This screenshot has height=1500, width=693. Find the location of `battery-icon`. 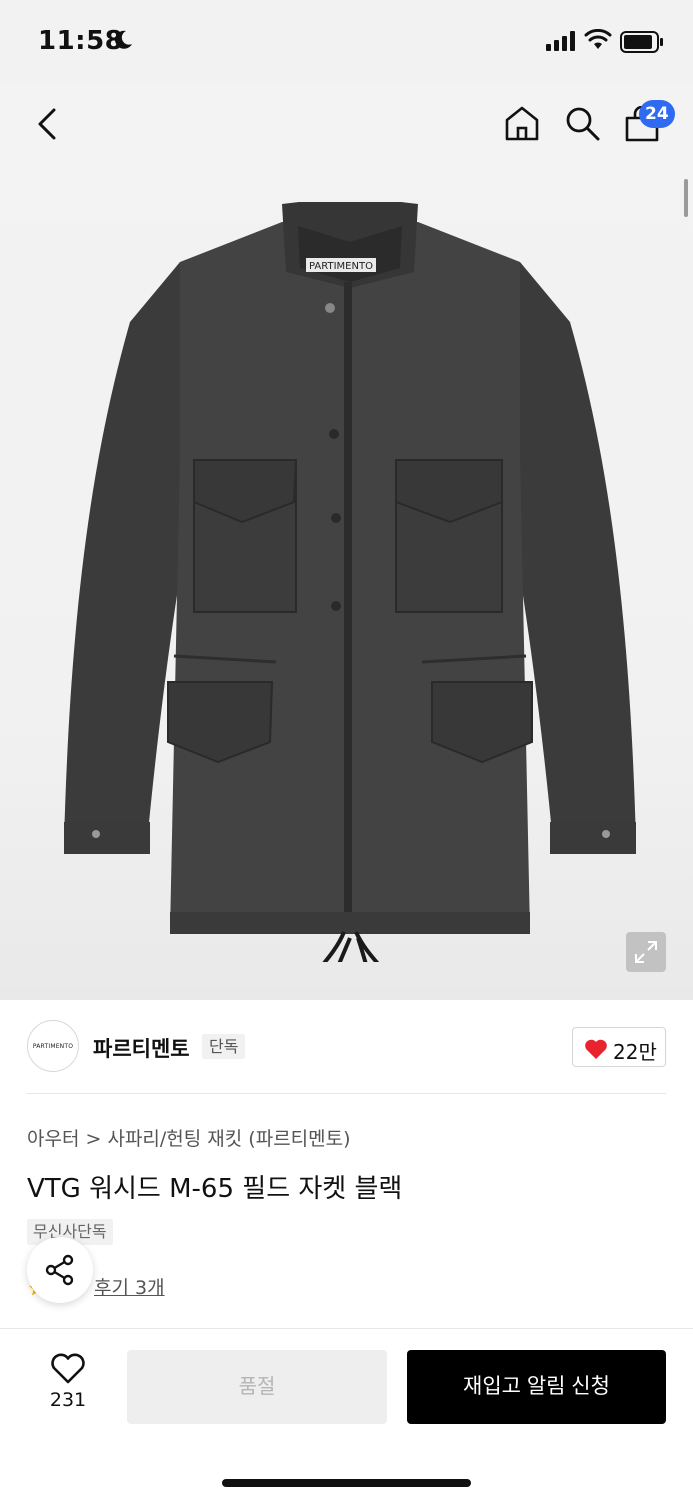

battery-icon is located at coordinates (641, 42).